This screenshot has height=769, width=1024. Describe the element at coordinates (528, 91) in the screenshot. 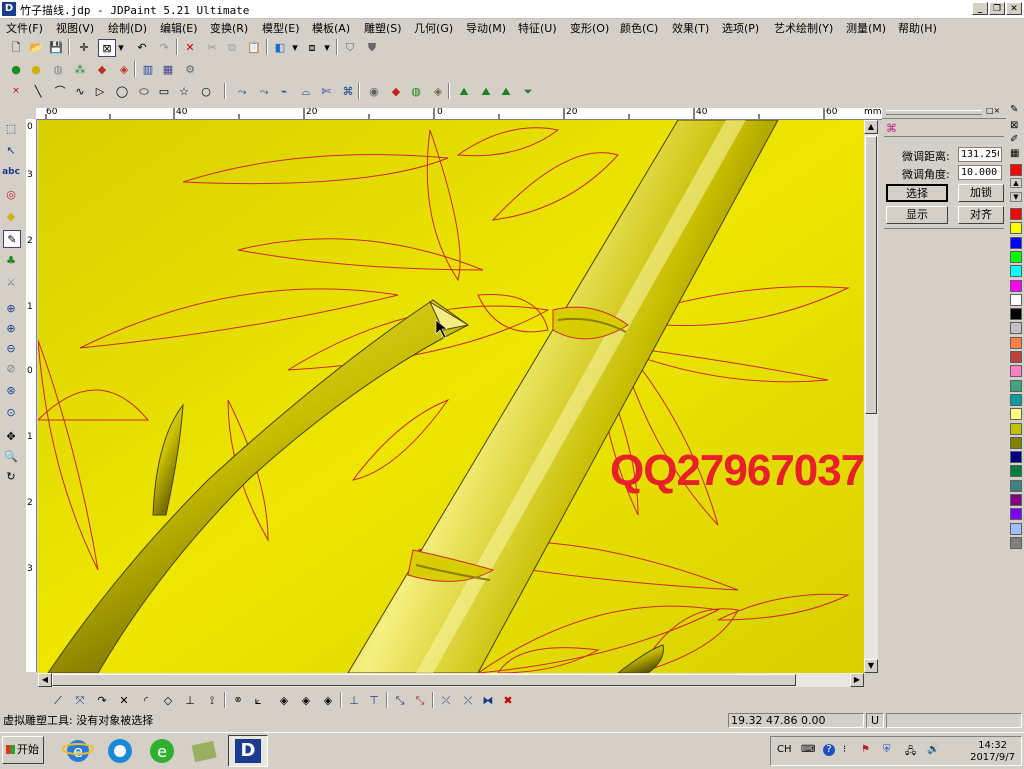

I see `funnel-icon: ⏷` at that location.